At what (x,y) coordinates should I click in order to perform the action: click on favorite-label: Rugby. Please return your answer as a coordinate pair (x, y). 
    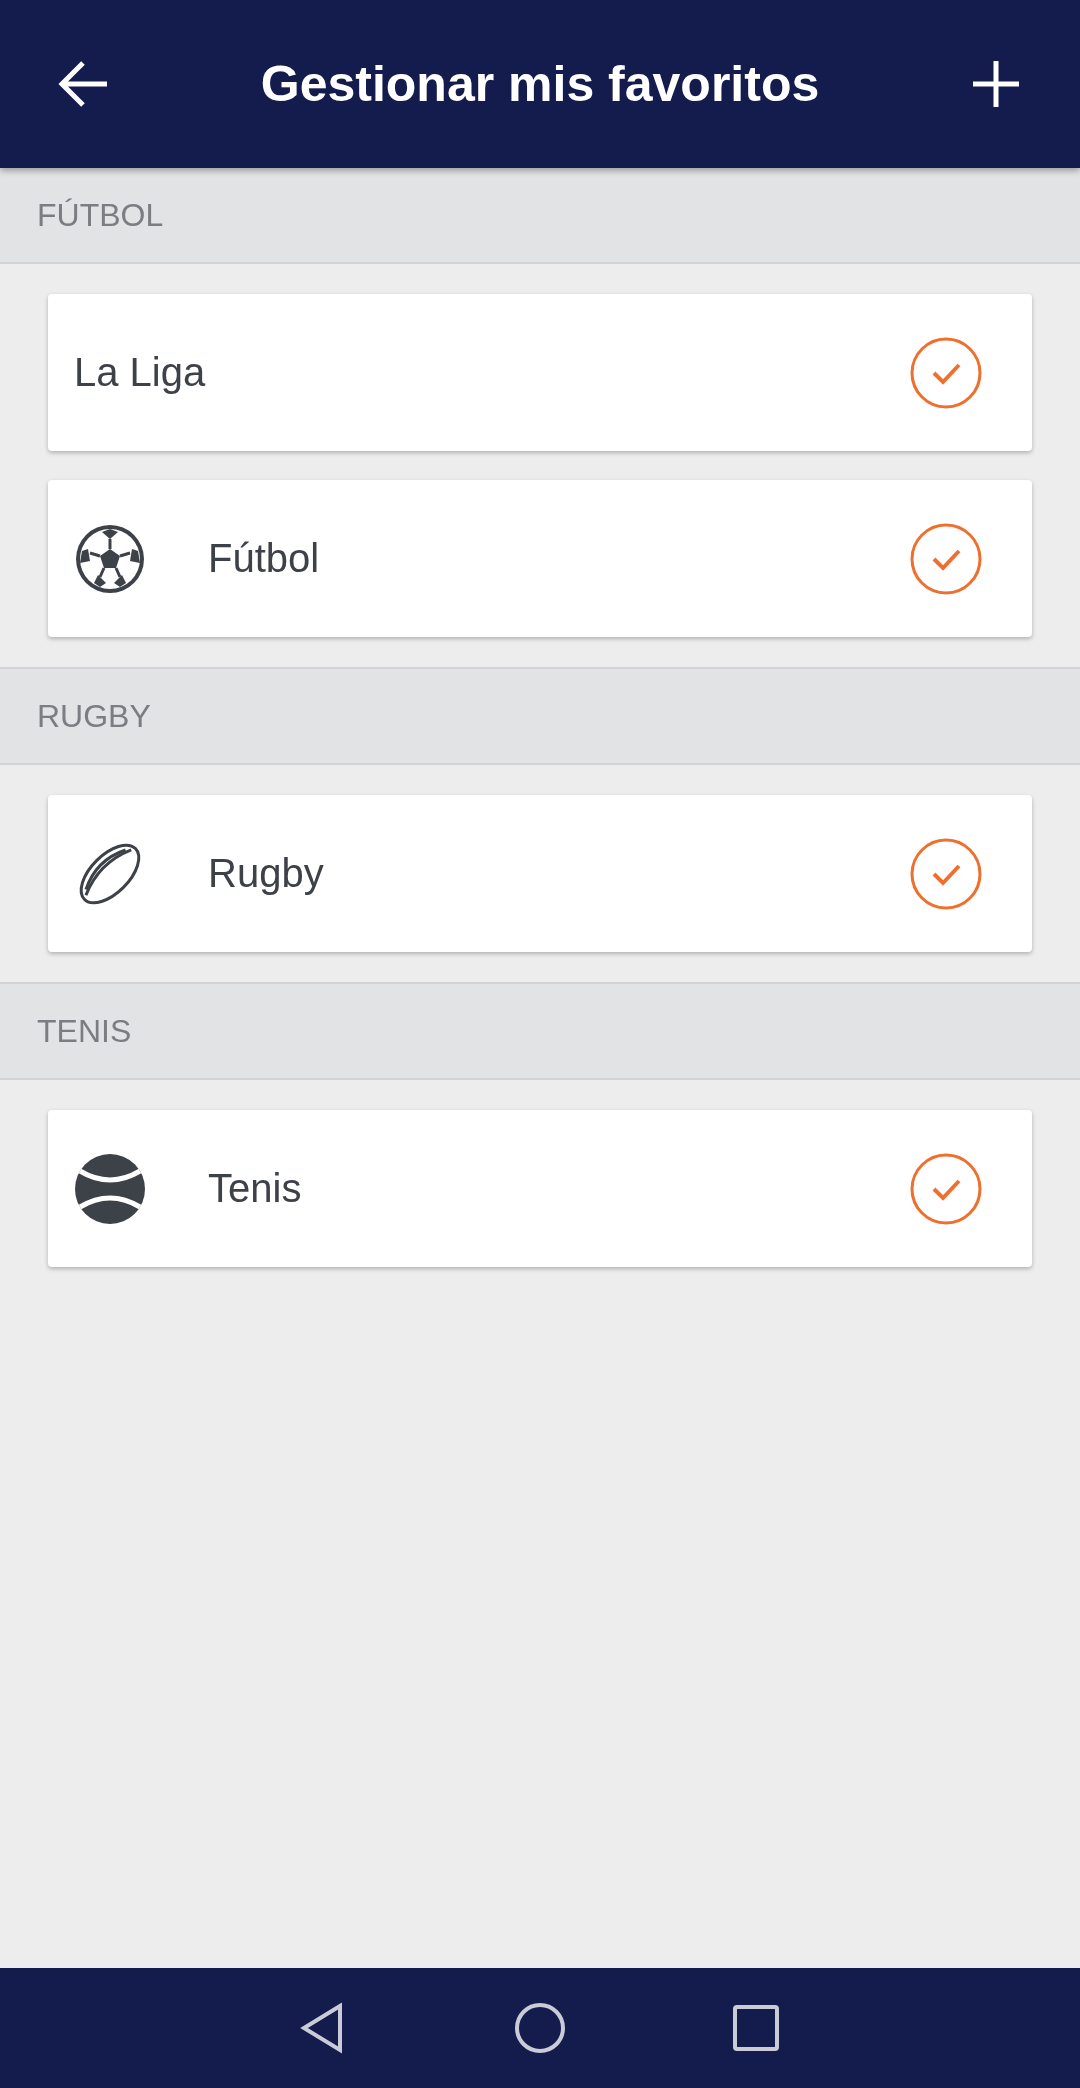
    Looking at the image, I should click on (266, 873).